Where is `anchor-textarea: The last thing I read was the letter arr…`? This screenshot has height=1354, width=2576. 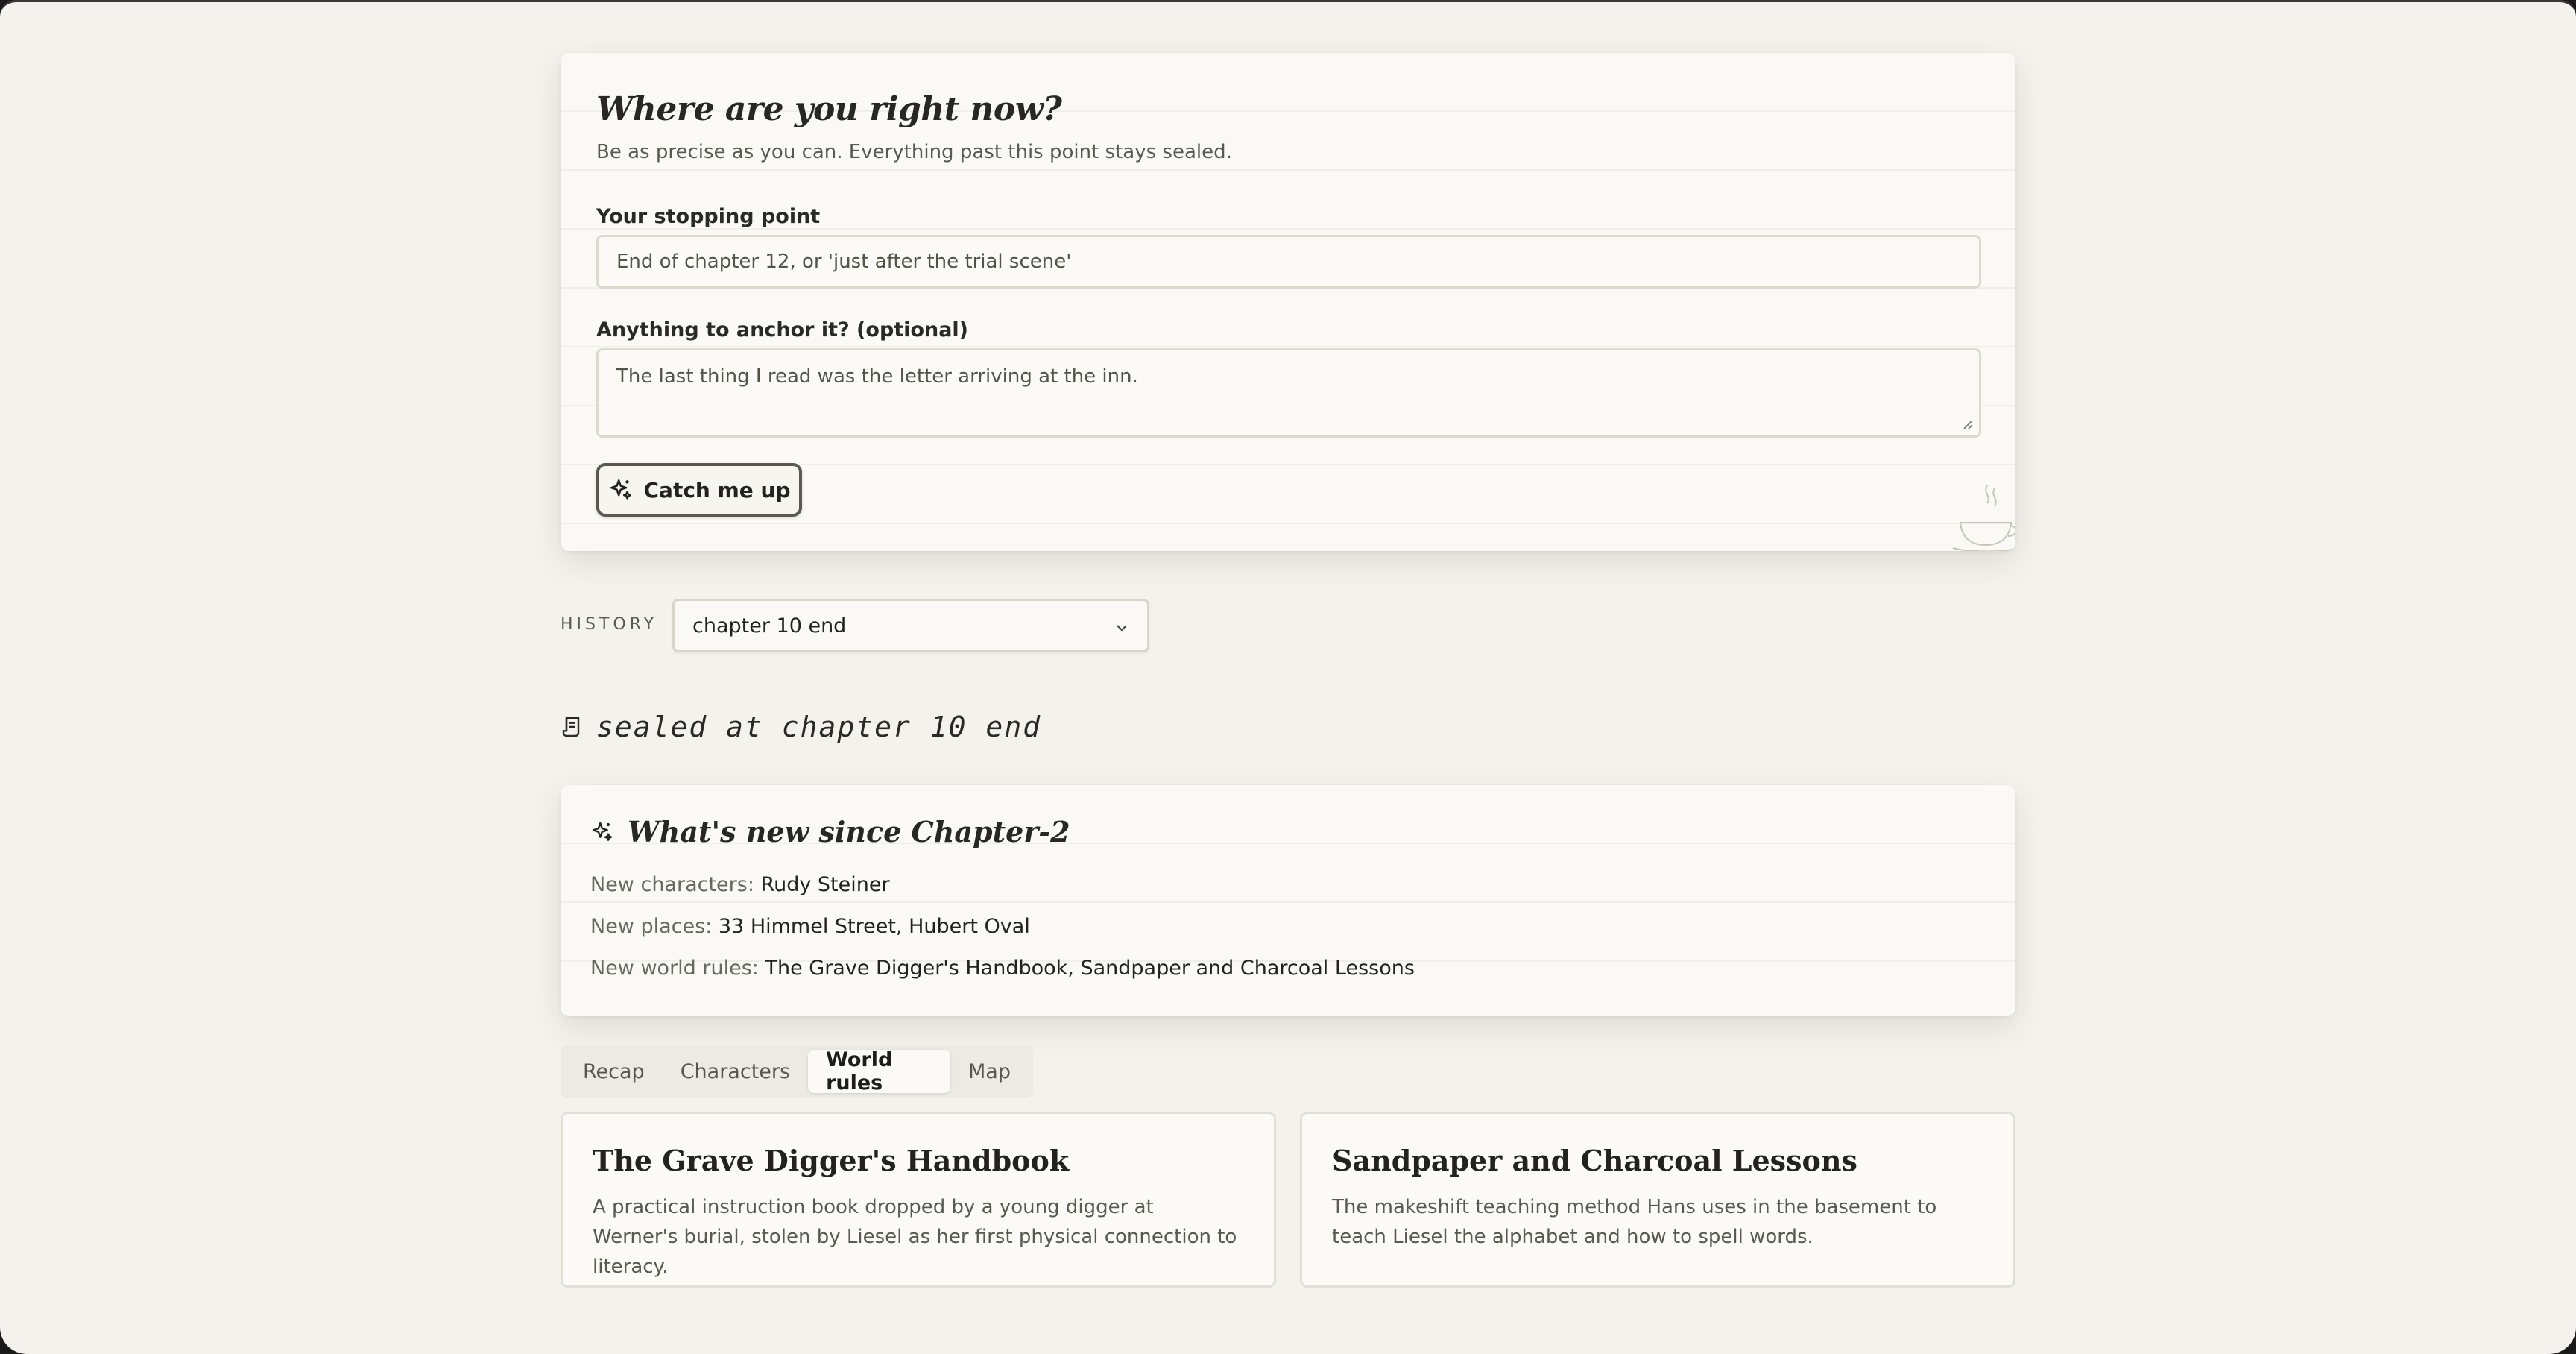
anchor-textarea: The last thing I read was the letter arr… is located at coordinates (1288, 393).